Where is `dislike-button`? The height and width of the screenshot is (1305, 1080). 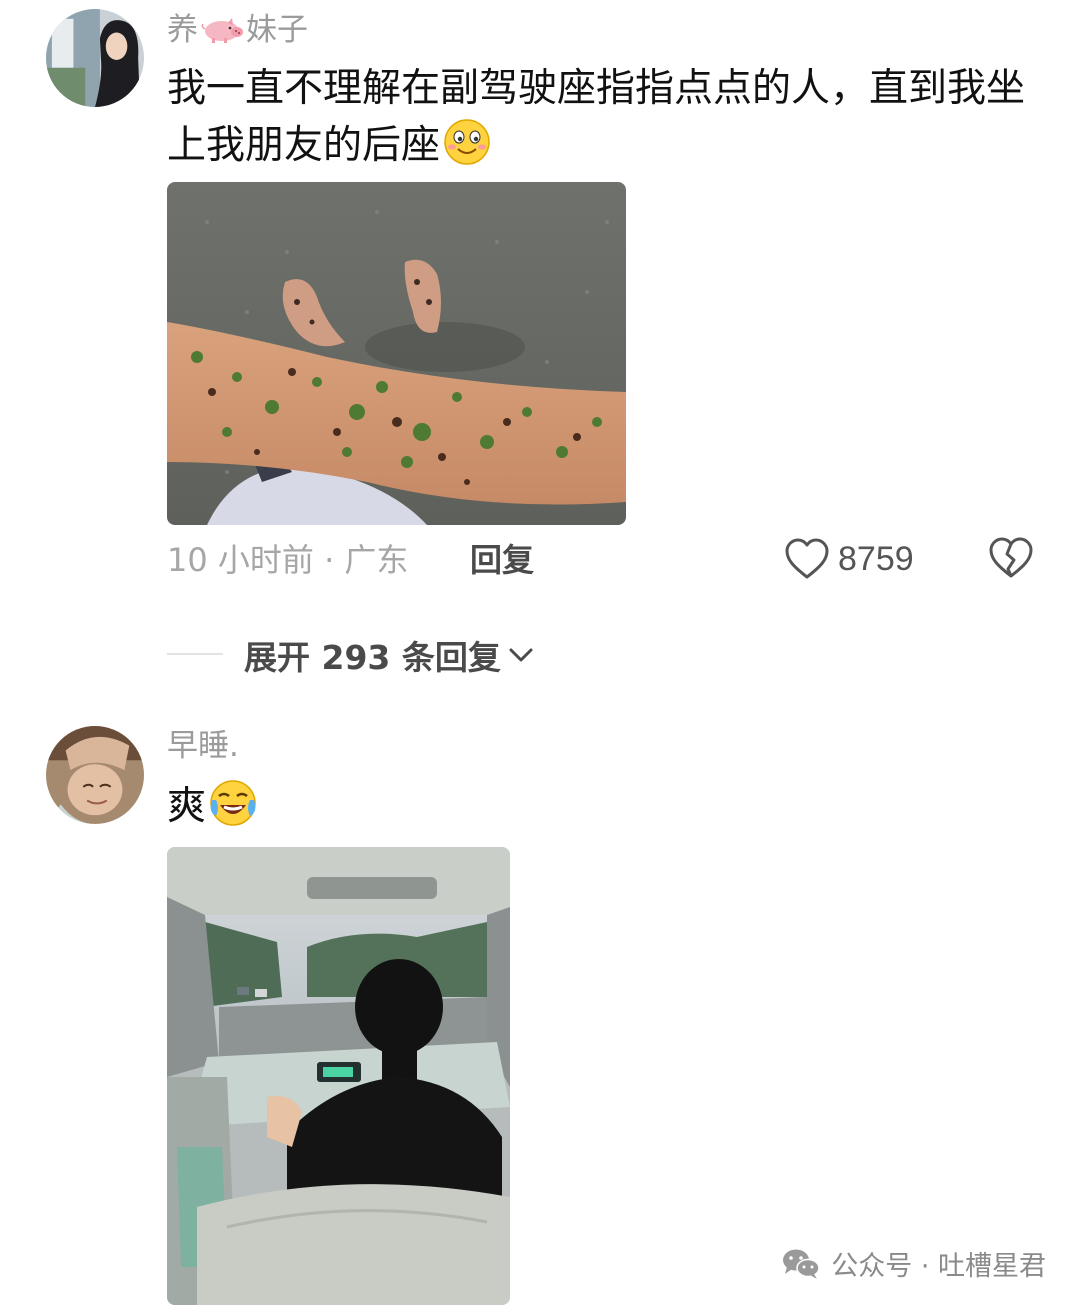 dislike-button is located at coordinates (1011, 558).